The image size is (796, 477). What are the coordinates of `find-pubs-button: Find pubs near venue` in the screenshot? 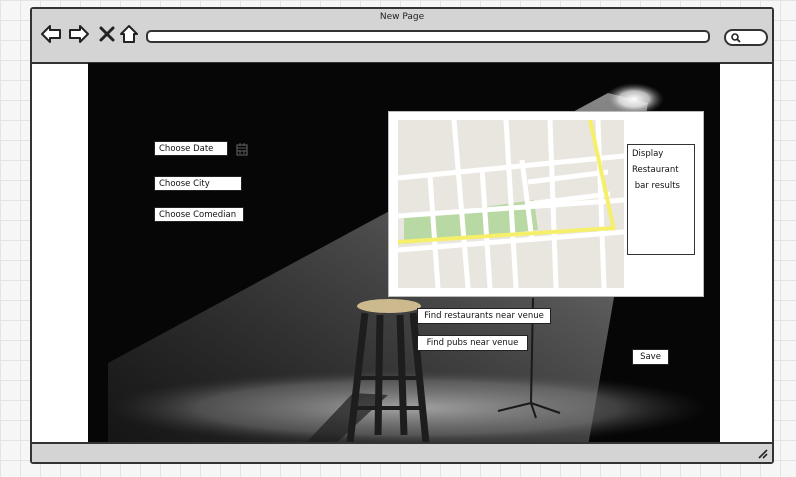 It's located at (472, 343).